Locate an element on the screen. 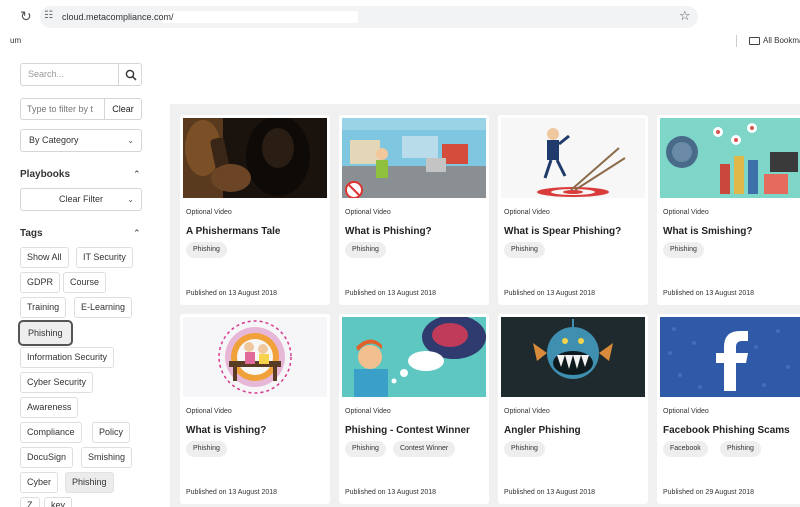 The width and height of the screenshot is (800, 507). url-selection-highlight is located at coordinates (260, 17).